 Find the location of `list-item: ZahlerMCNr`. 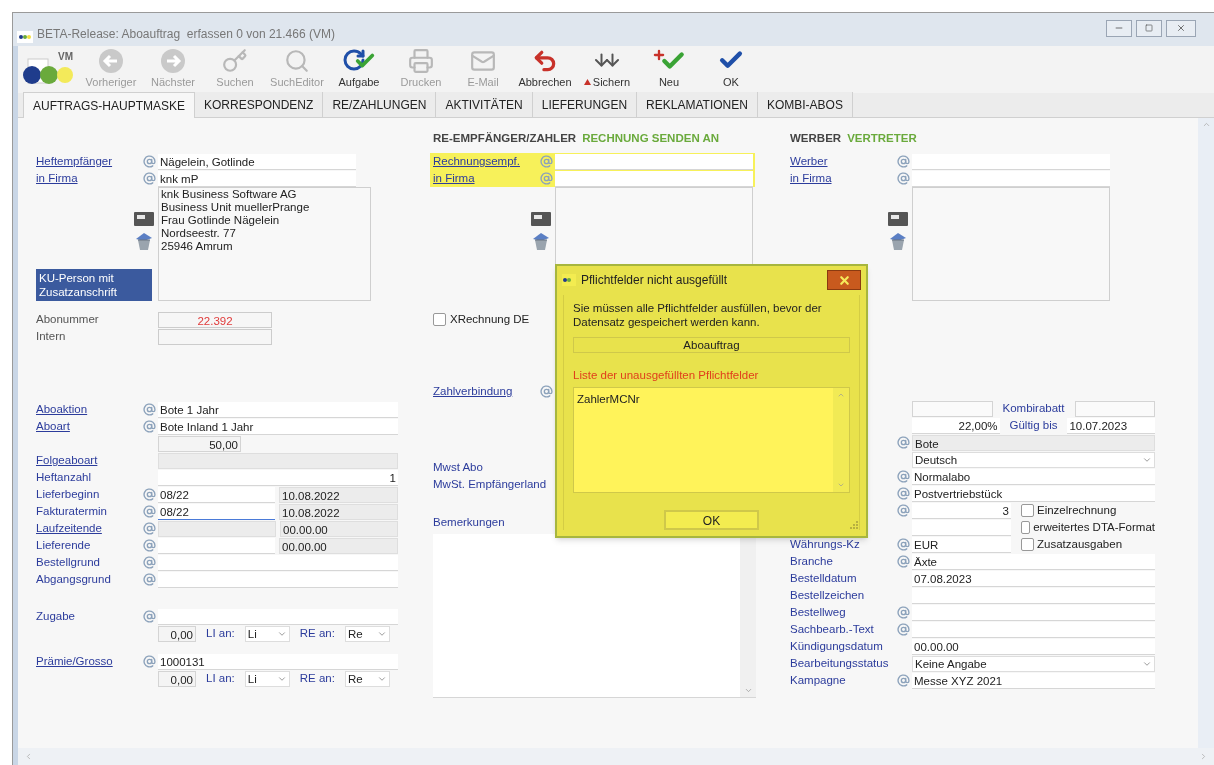

list-item: ZahlerMCNr is located at coordinates (703, 400).